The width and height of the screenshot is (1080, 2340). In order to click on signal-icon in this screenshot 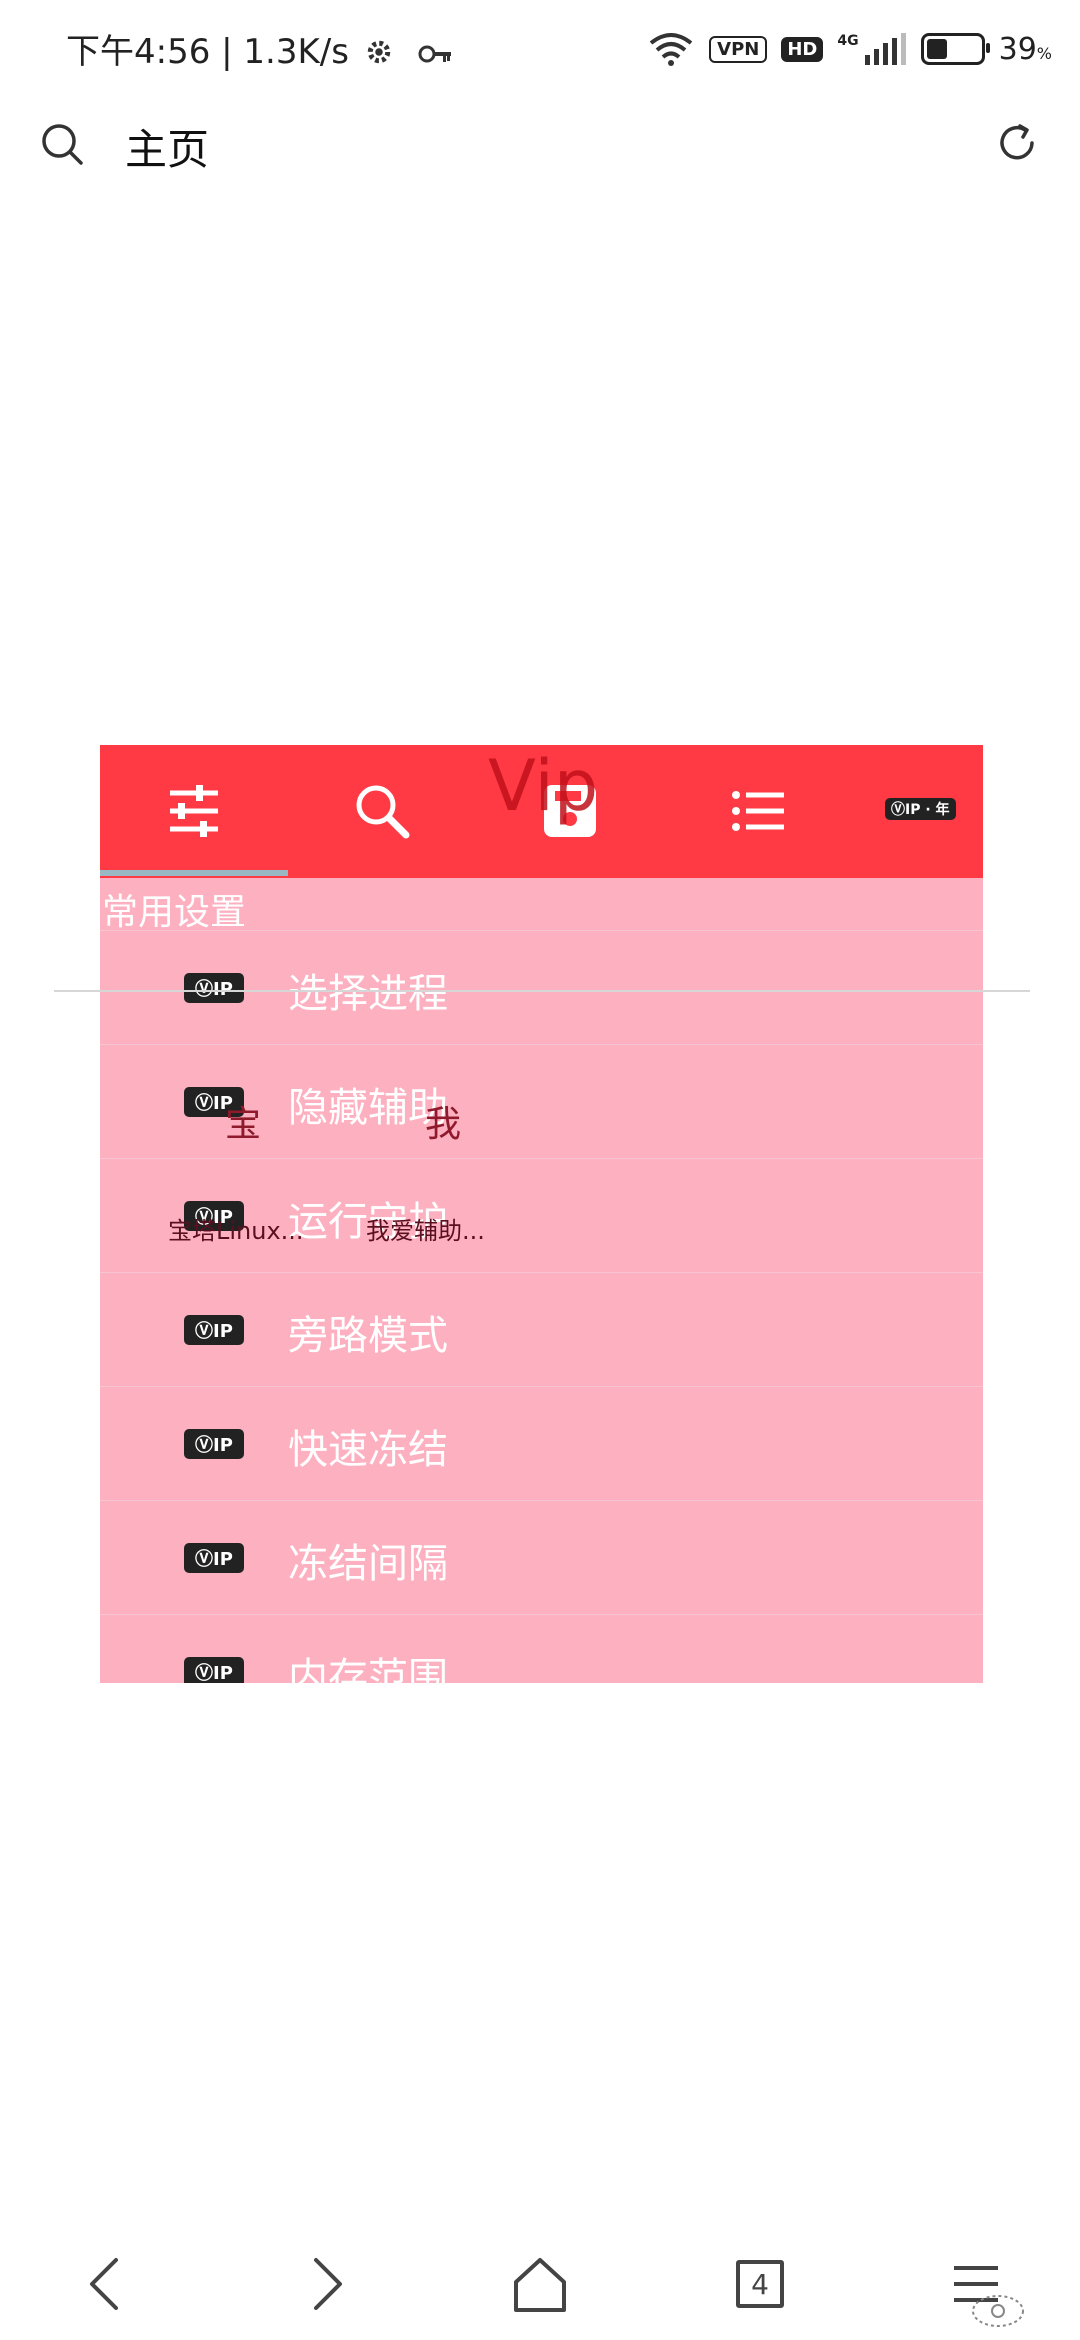, I will do `click(885, 49)`.